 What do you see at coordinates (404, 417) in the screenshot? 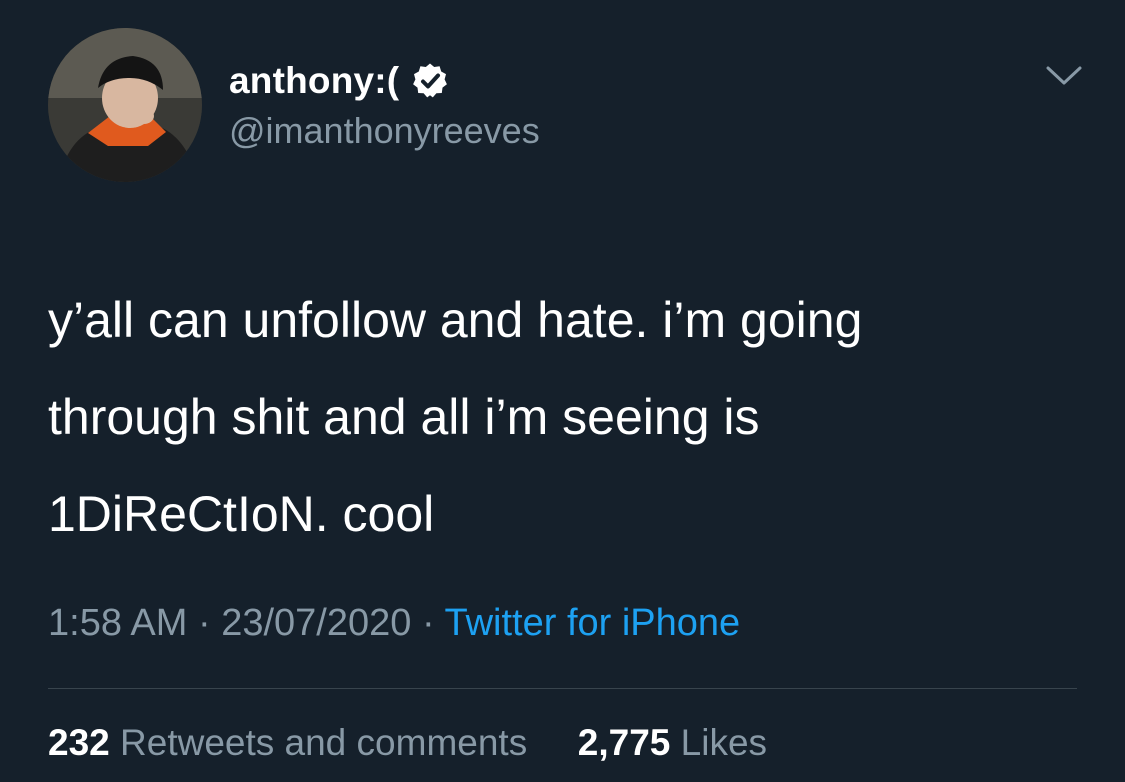
I see `tweet-text-line: through shit and all i’m seeing is` at bounding box center [404, 417].